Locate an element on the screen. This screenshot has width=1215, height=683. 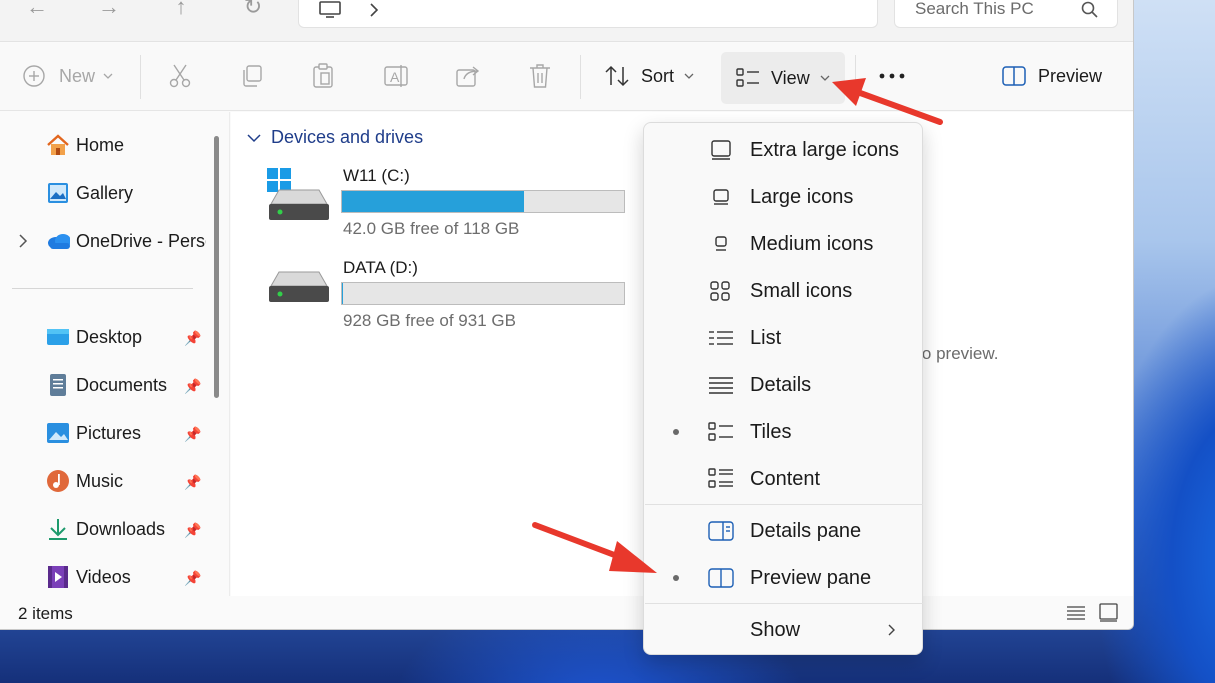
videos-folder-icon is located at coordinates (58, 577).